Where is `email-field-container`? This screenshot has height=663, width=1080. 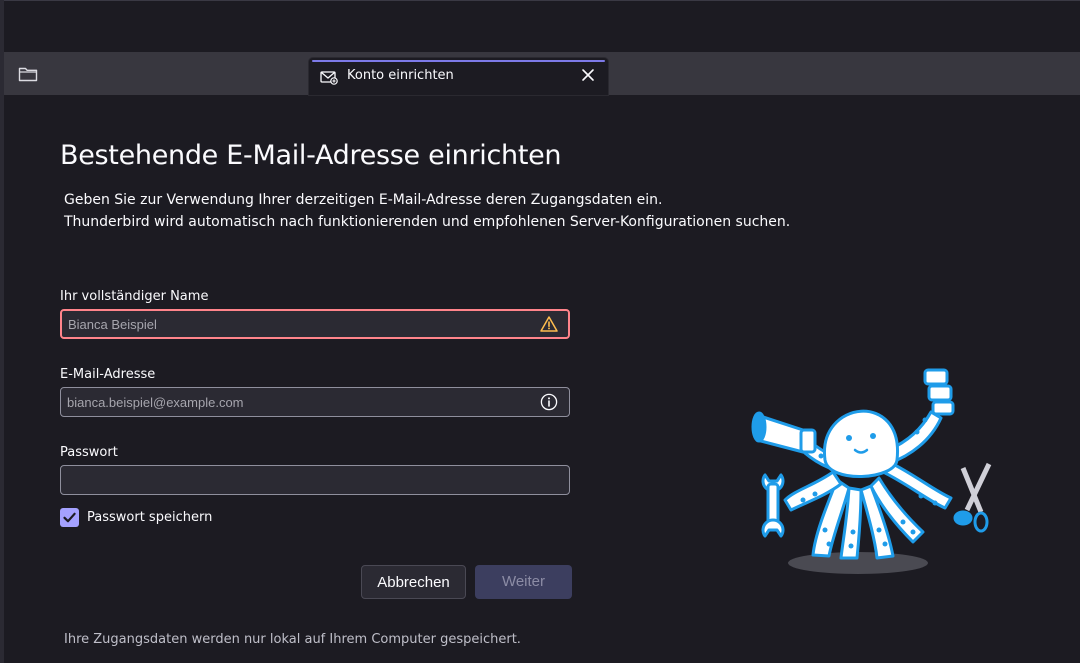 email-field-container is located at coordinates (315, 402).